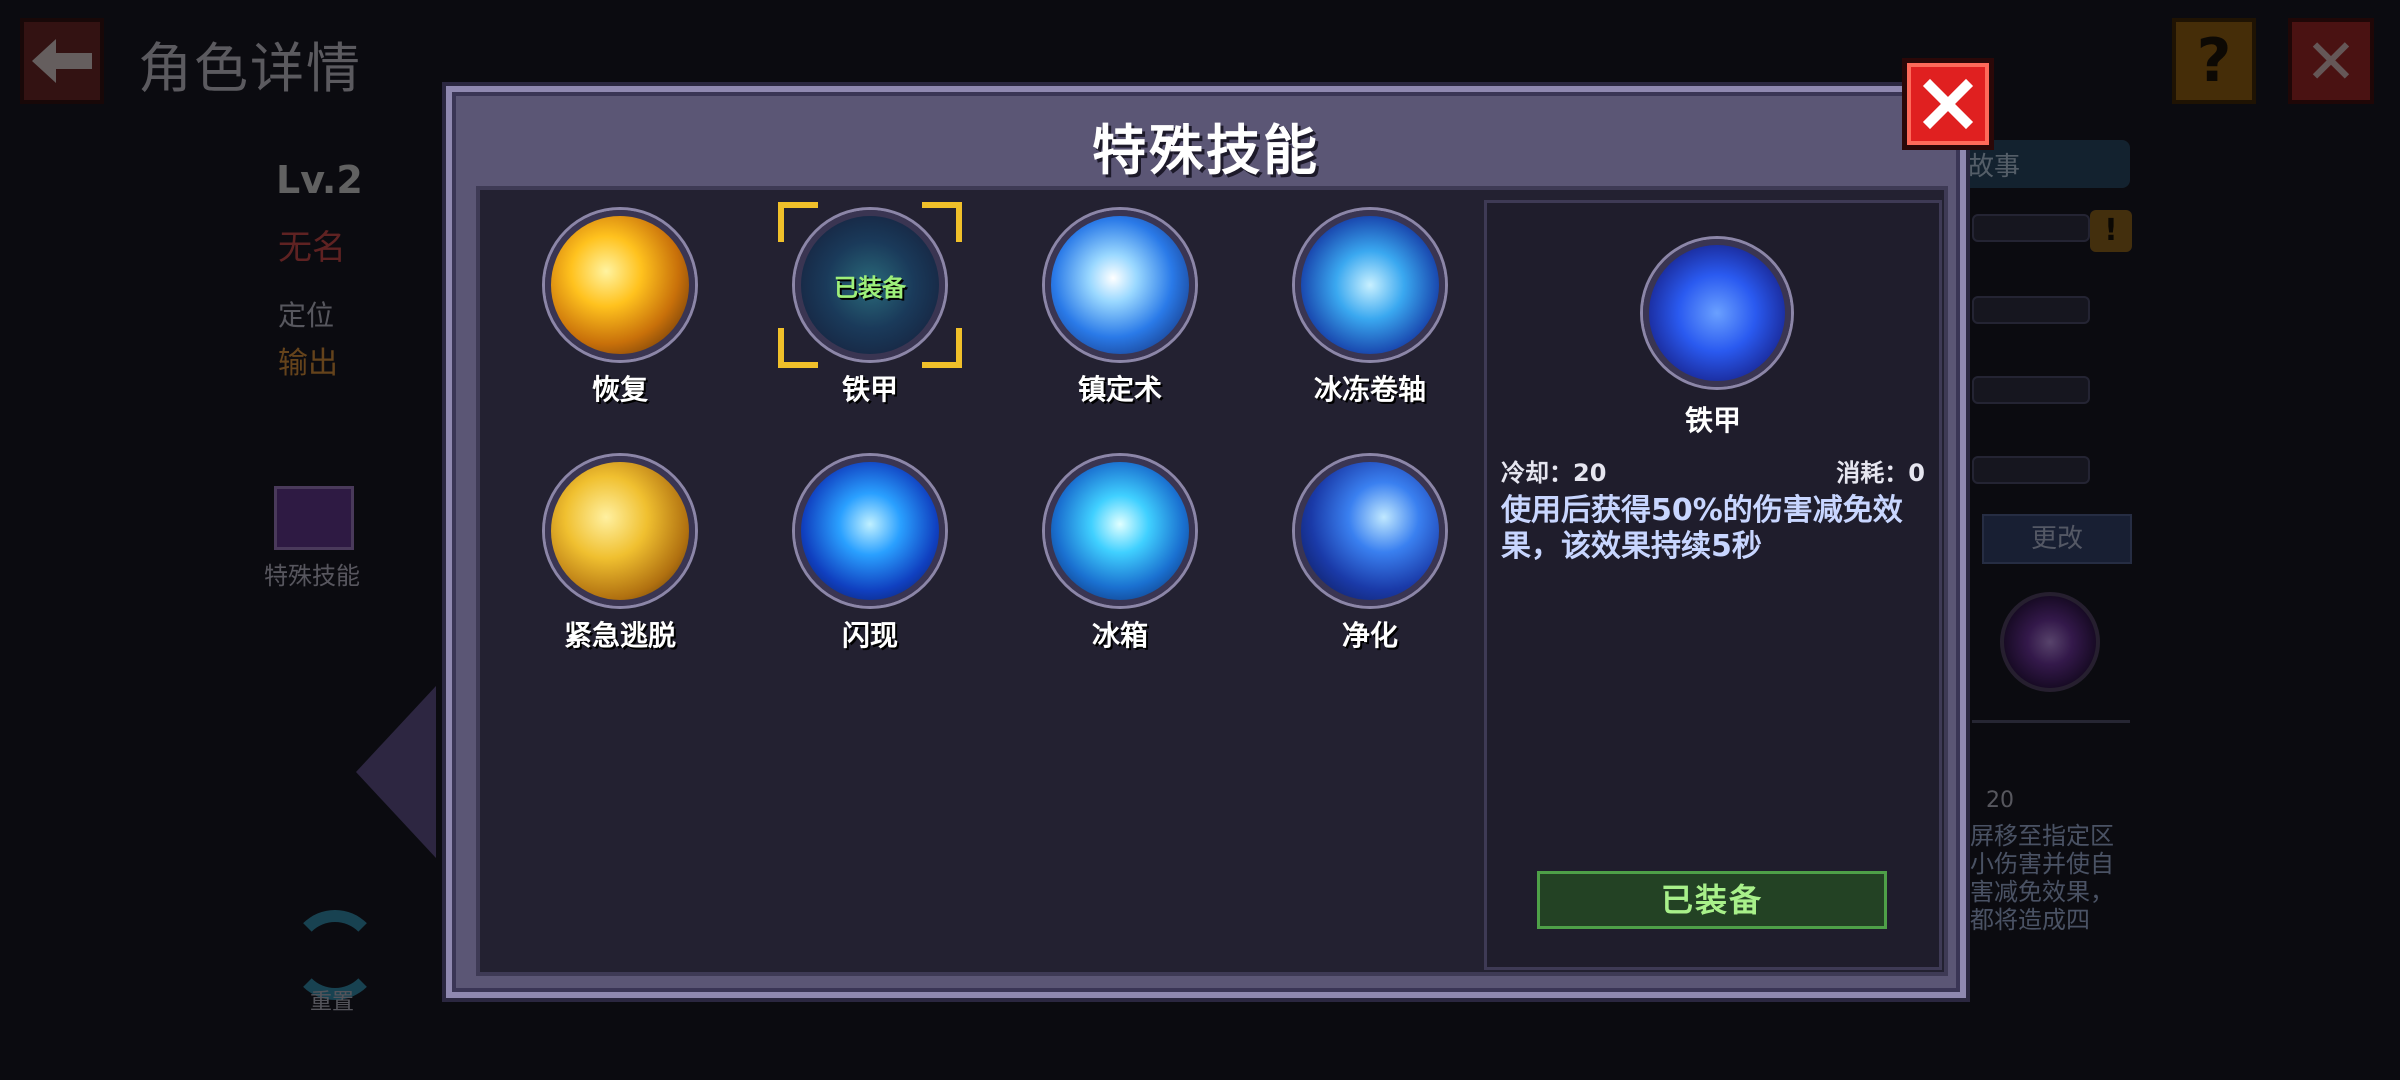  I want to click on back-button, so click(62, 61).